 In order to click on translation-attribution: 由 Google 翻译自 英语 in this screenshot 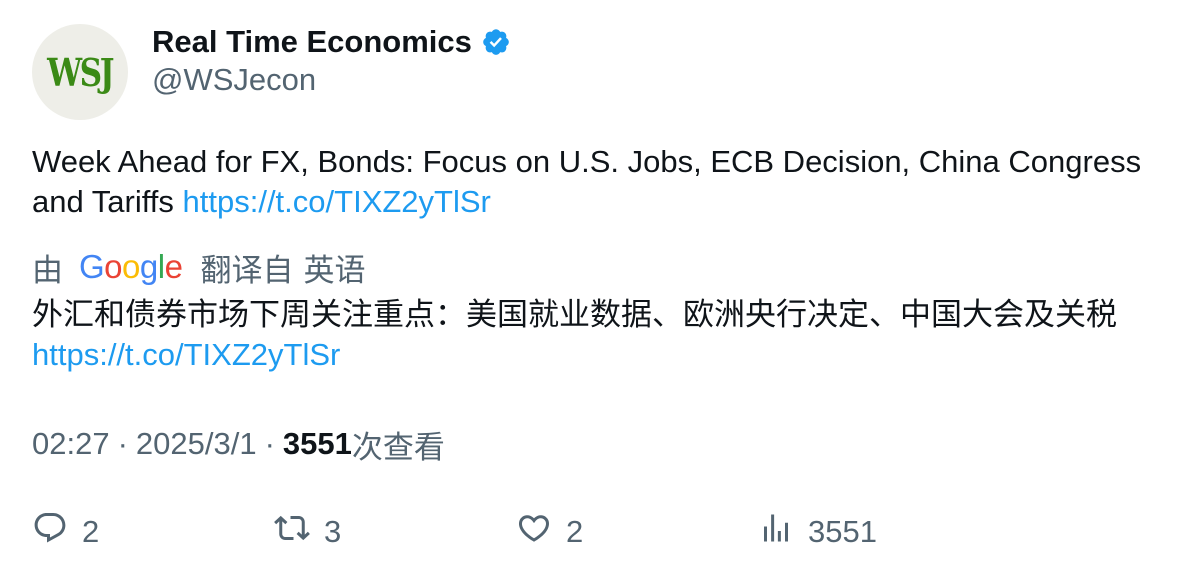, I will do `click(198, 267)`.